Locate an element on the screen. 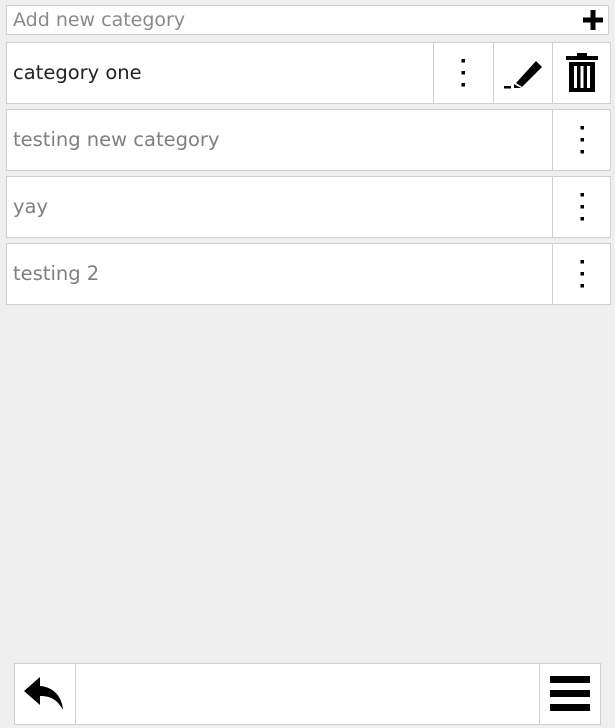  add-category-button is located at coordinates (593, 20).